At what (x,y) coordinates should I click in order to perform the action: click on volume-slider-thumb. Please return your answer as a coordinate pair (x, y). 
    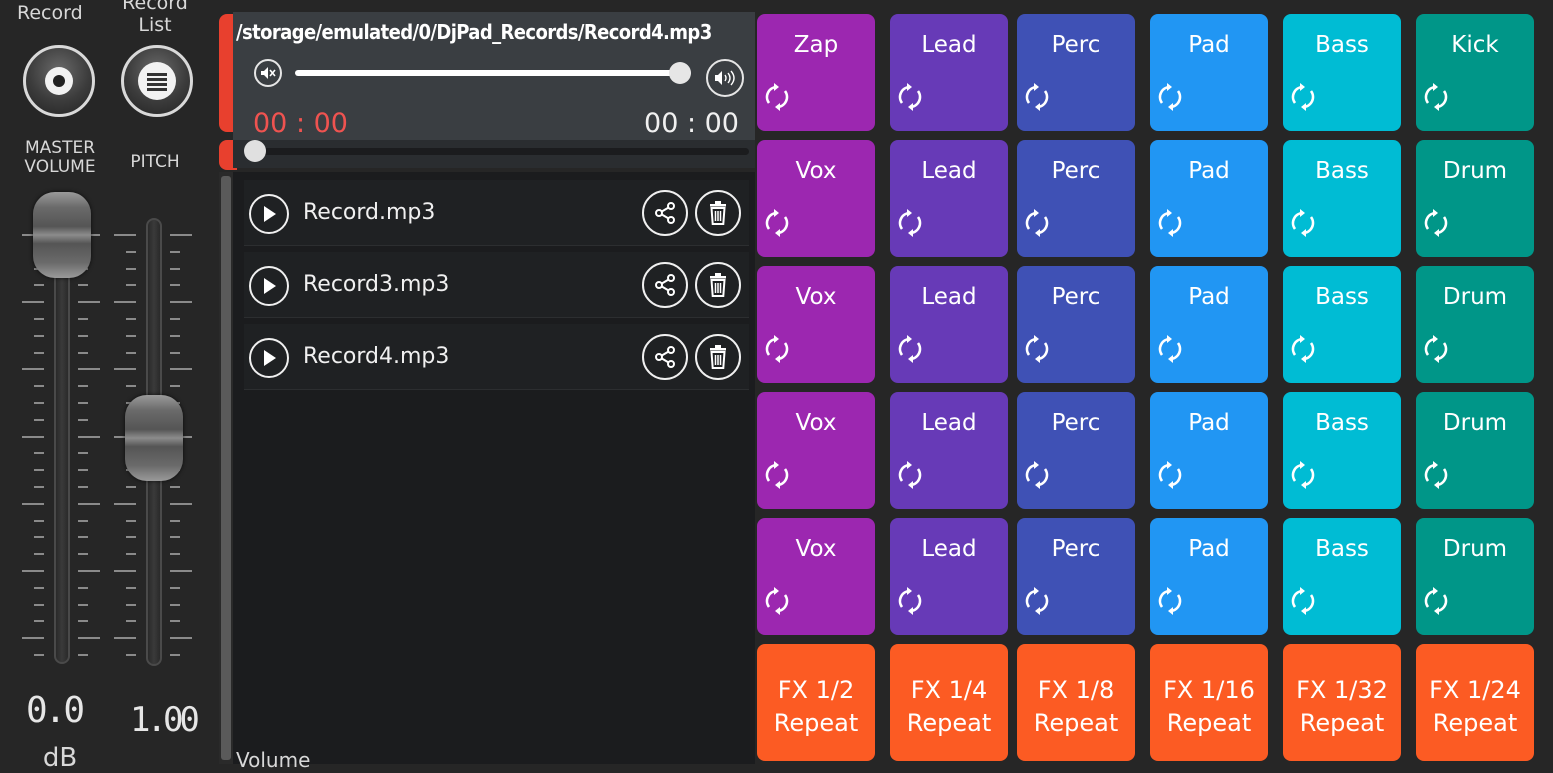
    Looking at the image, I should click on (680, 73).